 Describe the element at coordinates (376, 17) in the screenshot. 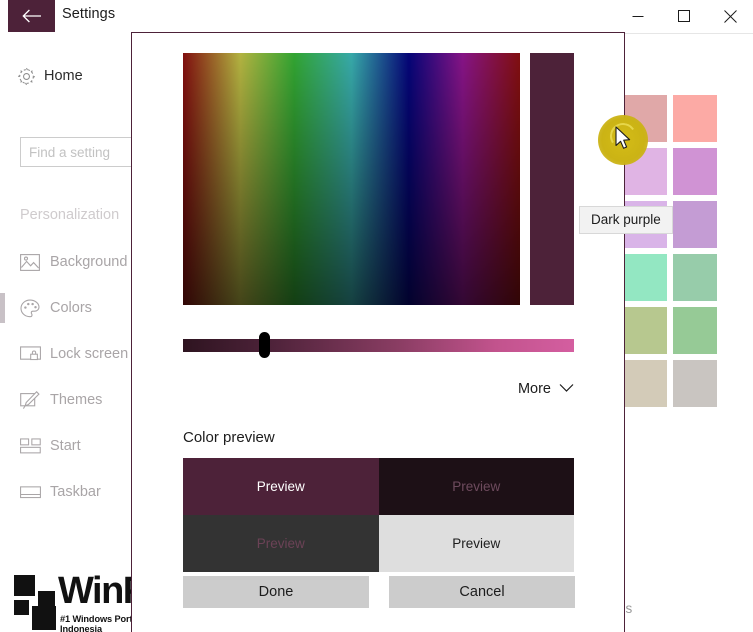

I see `title-bar: Settings` at that location.